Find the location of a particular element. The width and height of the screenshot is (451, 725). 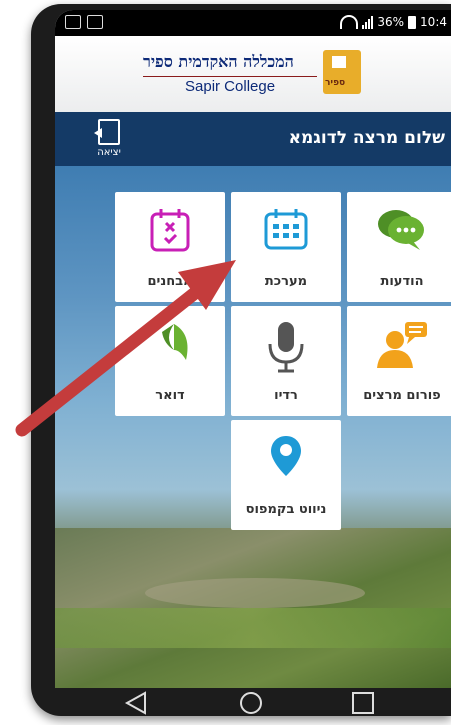

logo-mark-text: ספיר is located at coordinates (335, 83).